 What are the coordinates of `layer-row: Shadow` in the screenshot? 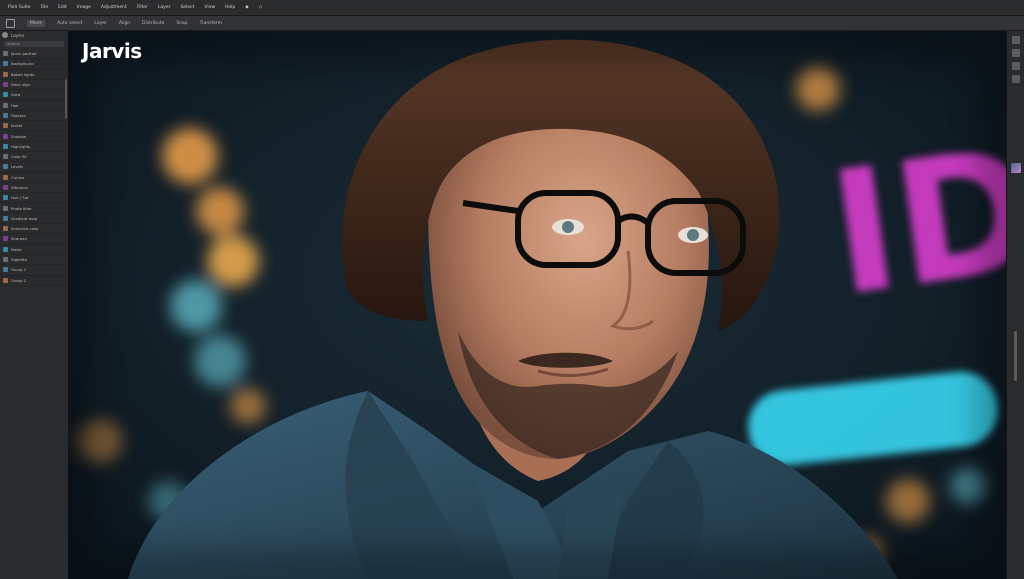 It's located at (34, 136).